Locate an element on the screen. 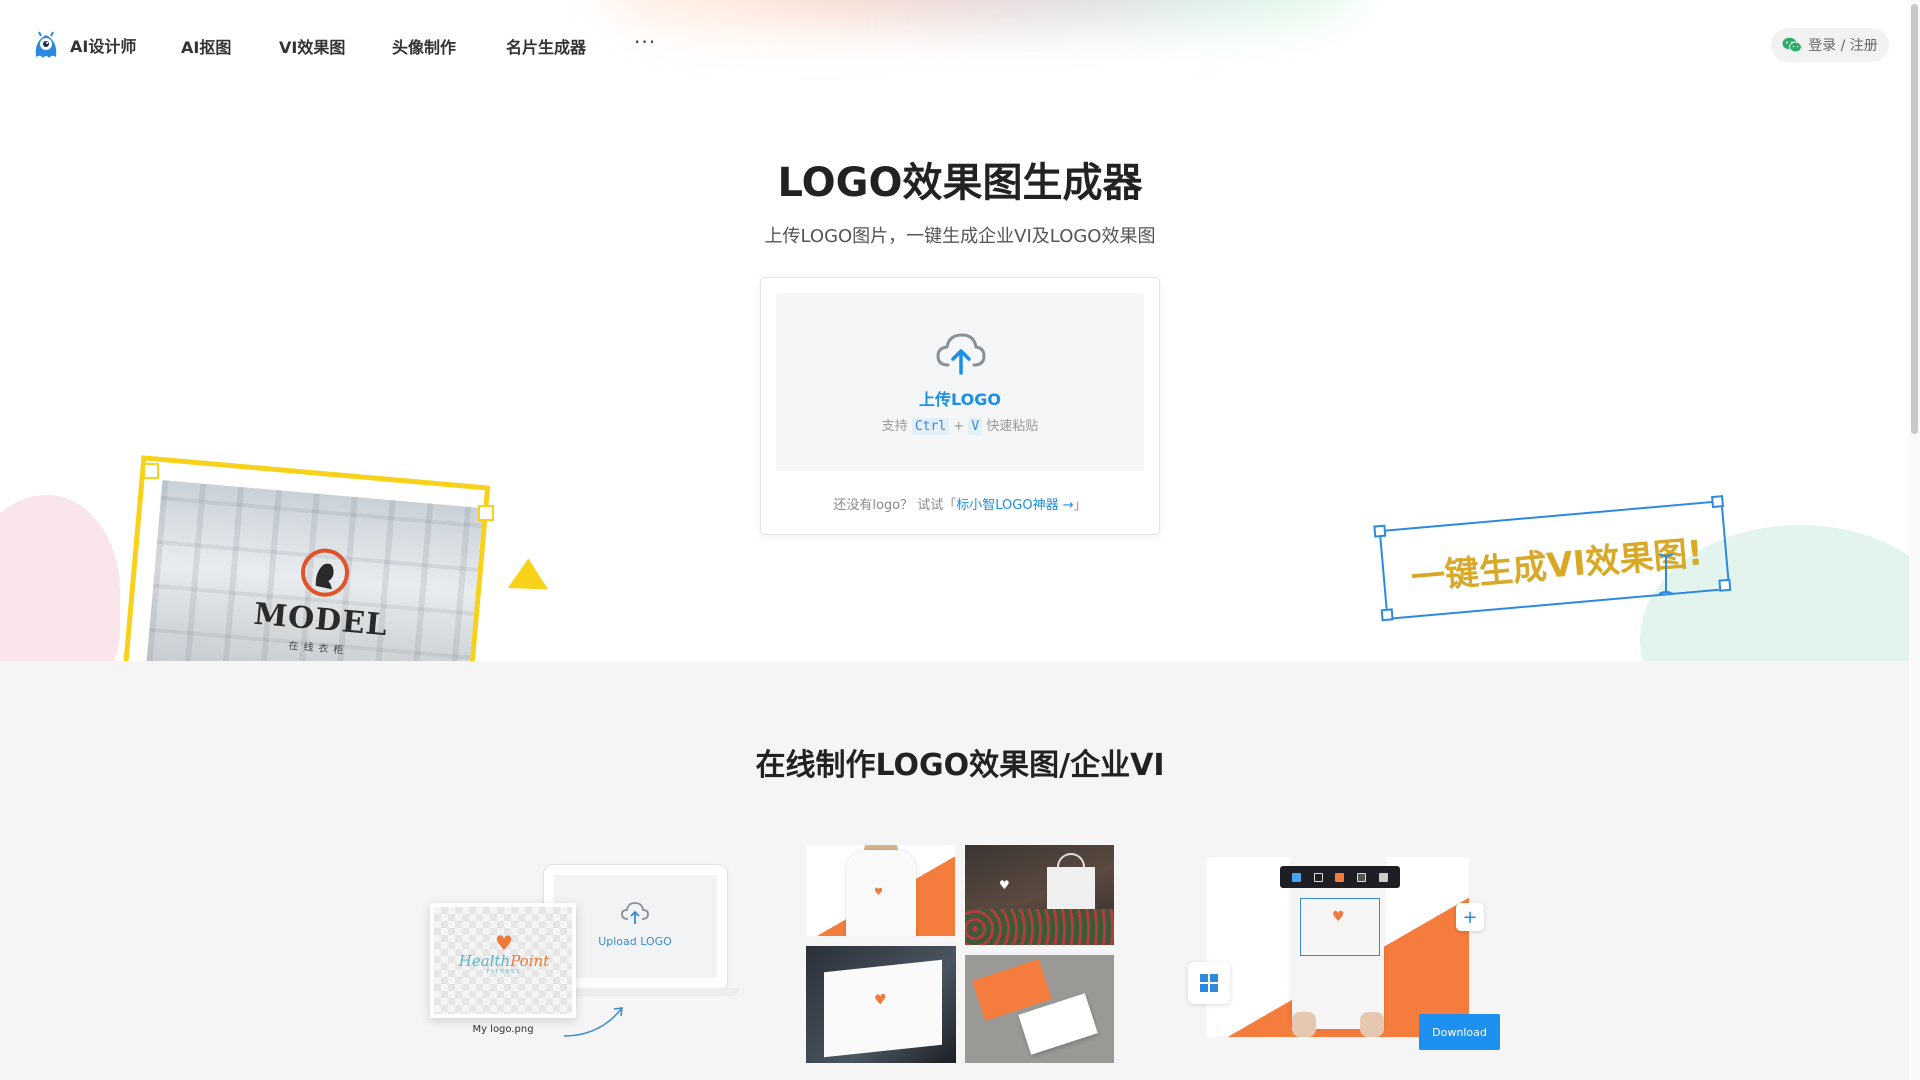 This screenshot has height=1080, width=1920. paste-hint: 支持 Ctrl + V 快速粘贴 is located at coordinates (960, 425).